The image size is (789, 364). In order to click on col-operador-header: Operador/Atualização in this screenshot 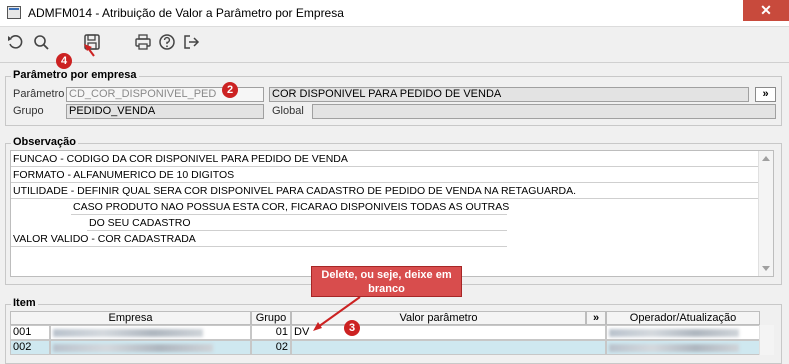, I will do `click(683, 318)`.